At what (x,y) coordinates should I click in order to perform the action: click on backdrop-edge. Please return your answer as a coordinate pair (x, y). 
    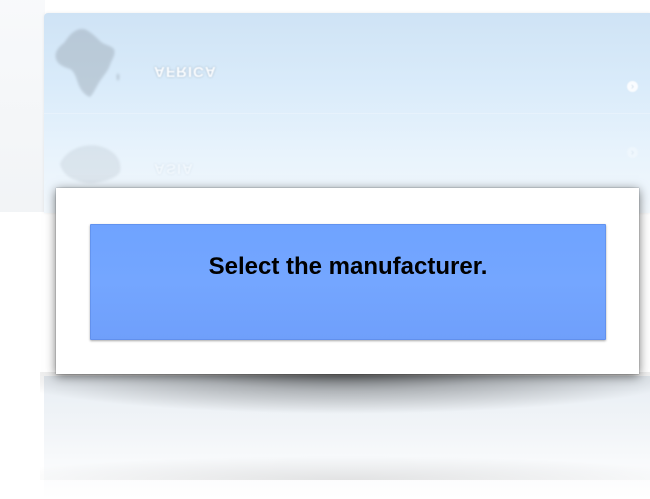
    Looking at the image, I should click on (22, 106).